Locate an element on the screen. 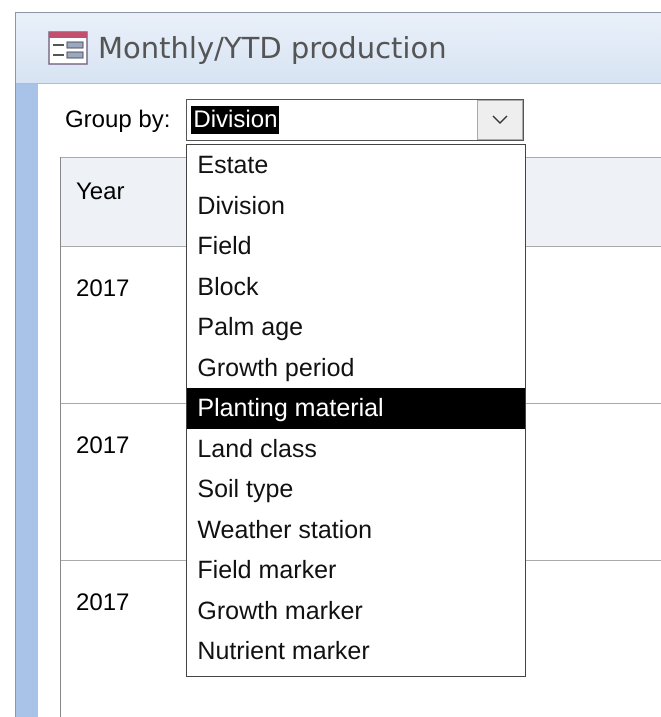 Image resolution: width=661 pixels, height=717 pixels. dropdown-option: Palm age is located at coordinates (356, 327).